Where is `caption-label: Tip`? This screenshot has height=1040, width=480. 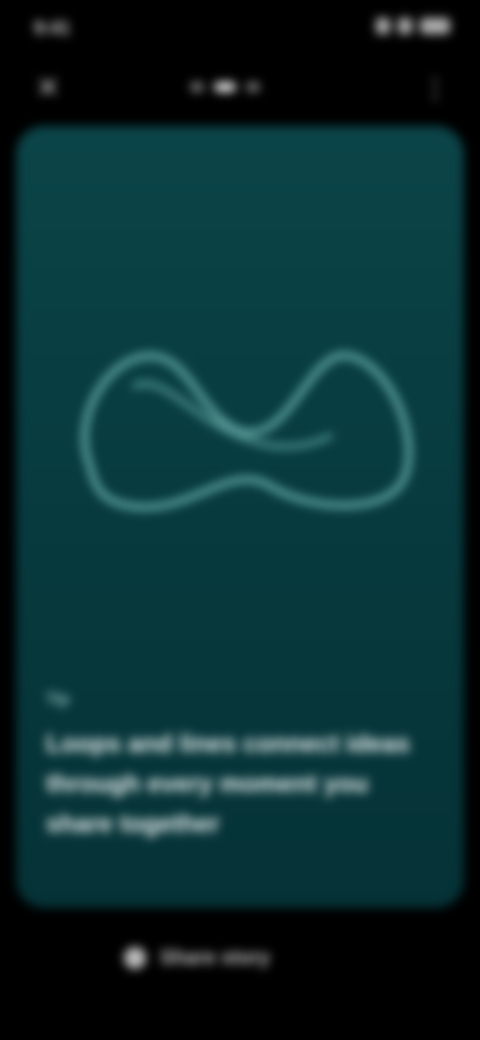
caption-label: Tip is located at coordinates (58, 699).